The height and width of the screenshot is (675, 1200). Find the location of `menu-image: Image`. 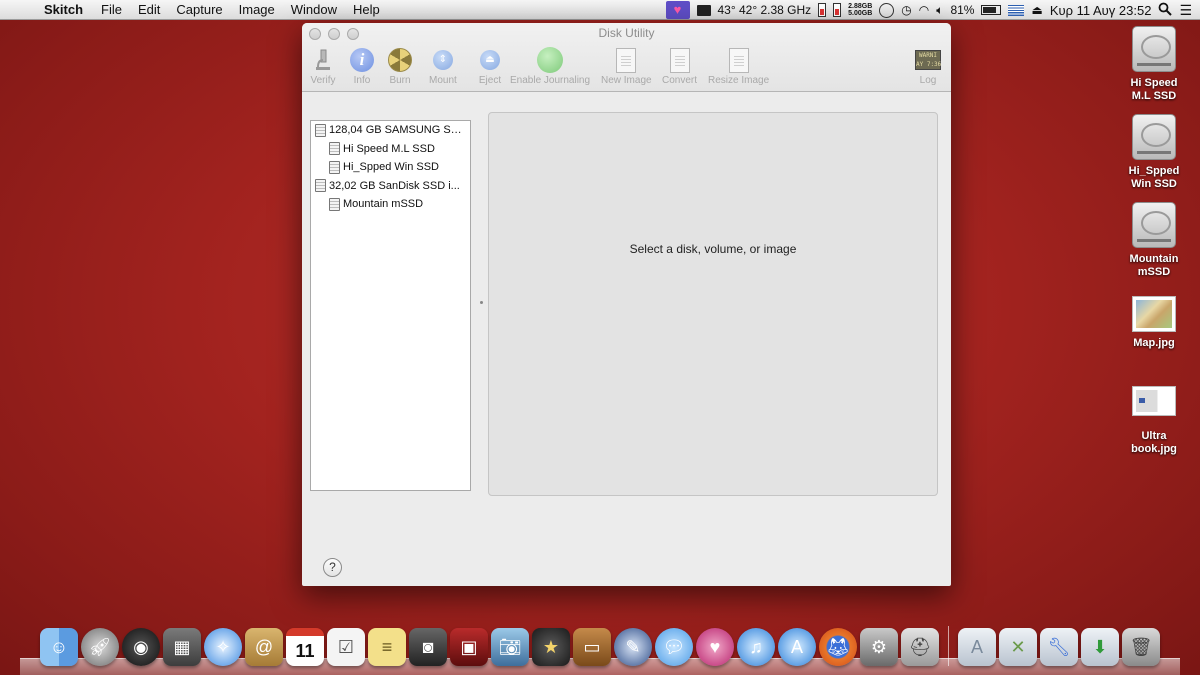

menu-image: Image is located at coordinates (257, 9).